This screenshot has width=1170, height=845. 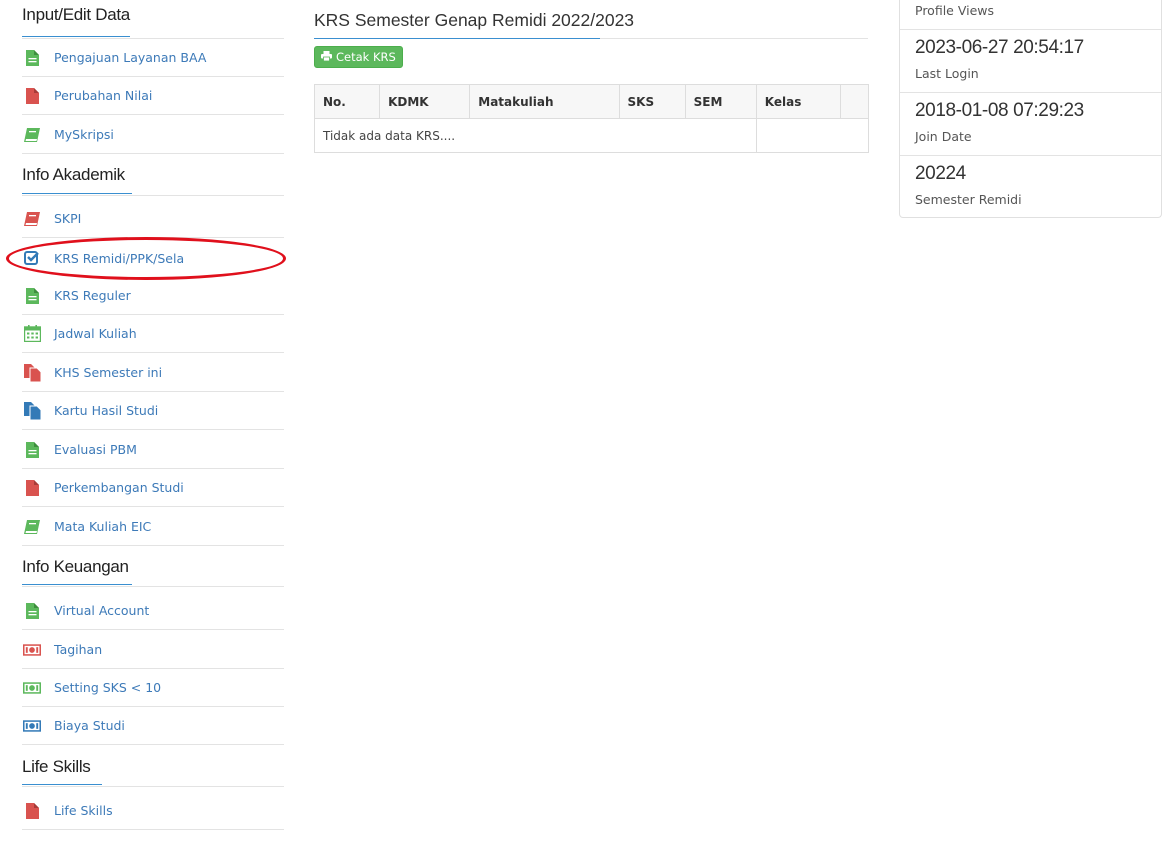 What do you see at coordinates (153, 611) in the screenshot?
I see `sidebar-item-virtual-account: Virtual Account` at bounding box center [153, 611].